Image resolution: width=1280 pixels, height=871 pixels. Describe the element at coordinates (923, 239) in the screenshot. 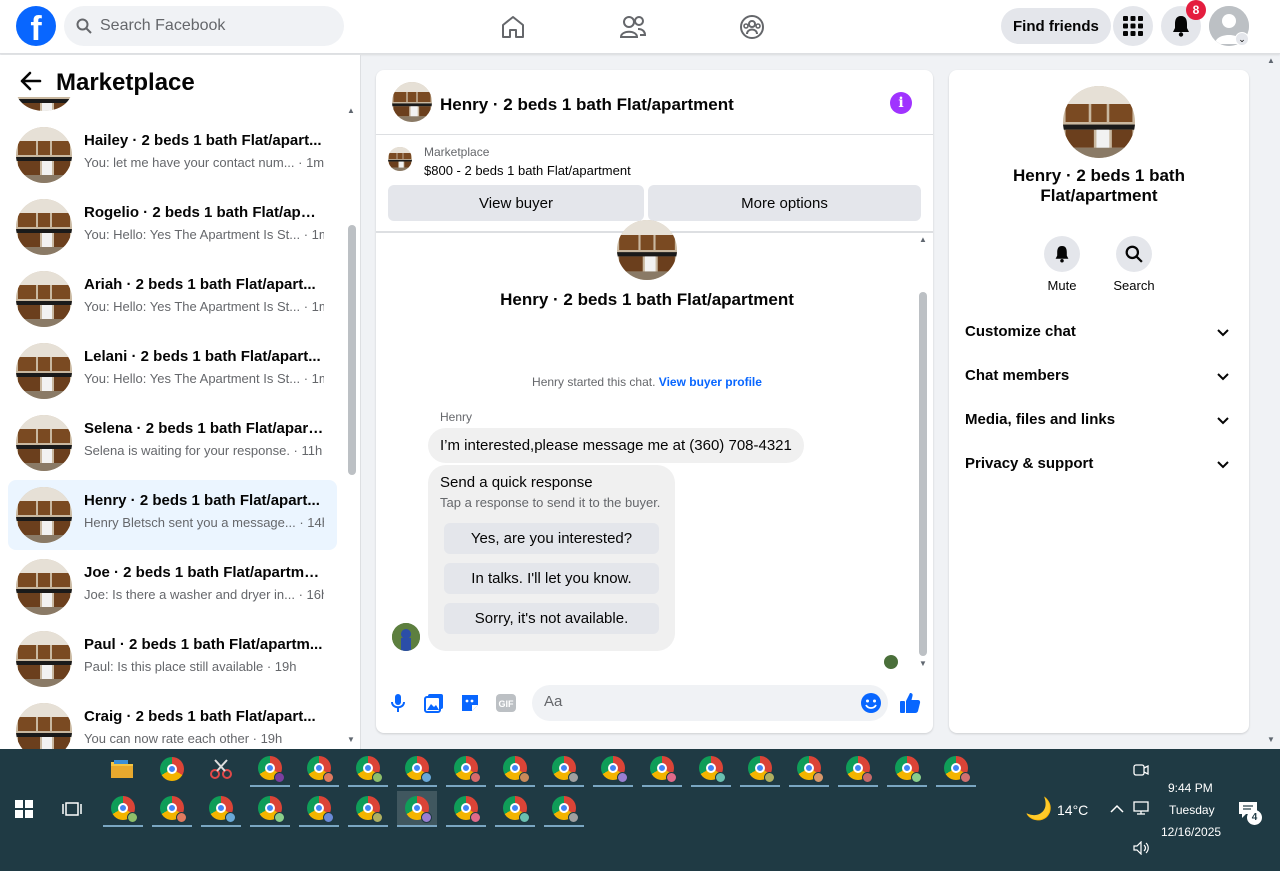

I see `chat-scroll-up-arrow: ▲` at that location.